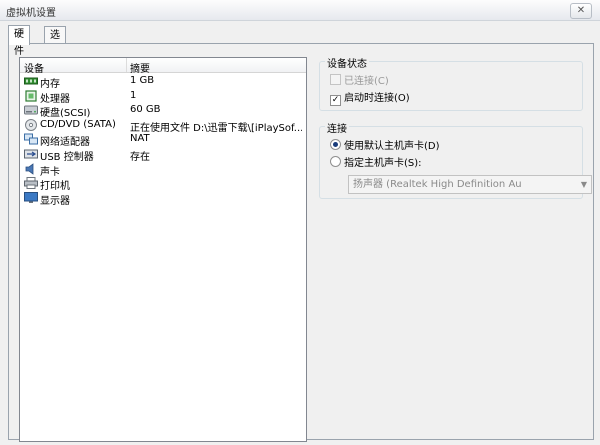 Image resolution: width=600 pixels, height=445 pixels. What do you see at coordinates (78, 124) in the screenshot?
I see `device-name: CD/DVD (SATA)` at bounding box center [78, 124].